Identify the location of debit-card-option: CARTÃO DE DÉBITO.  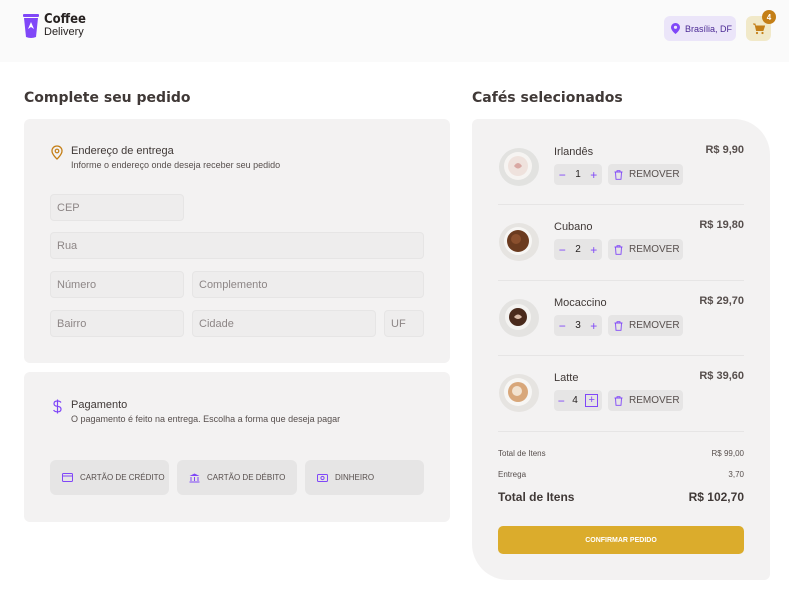
(237, 477).